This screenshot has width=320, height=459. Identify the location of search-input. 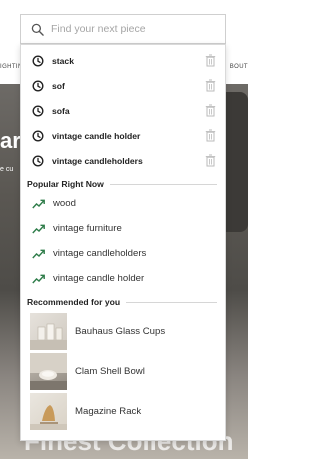
(136, 29).